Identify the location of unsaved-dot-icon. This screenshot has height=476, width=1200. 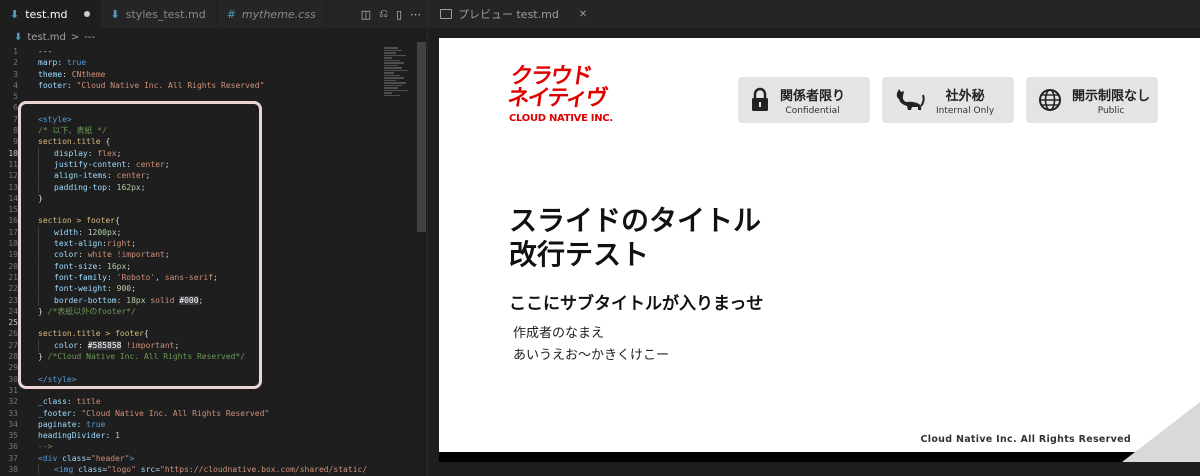
(86, 14).